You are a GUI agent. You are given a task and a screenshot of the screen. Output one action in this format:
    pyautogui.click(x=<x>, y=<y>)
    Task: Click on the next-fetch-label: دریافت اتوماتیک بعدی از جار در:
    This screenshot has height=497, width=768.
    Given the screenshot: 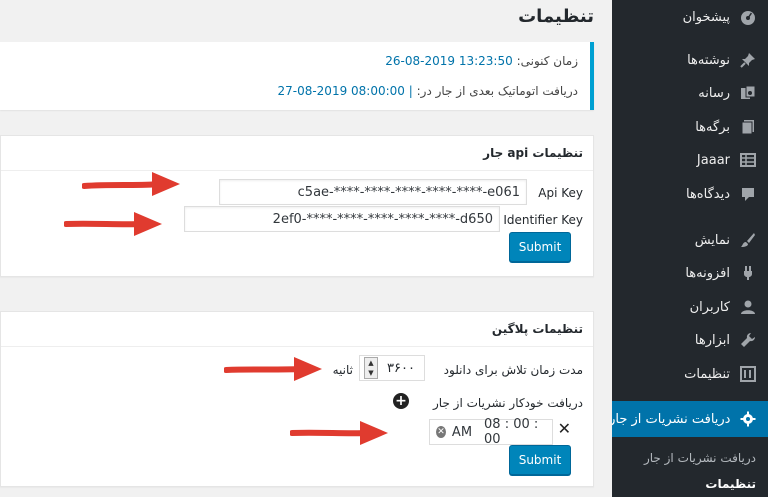 What is the action you would take?
    pyautogui.click(x=497, y=91)
    